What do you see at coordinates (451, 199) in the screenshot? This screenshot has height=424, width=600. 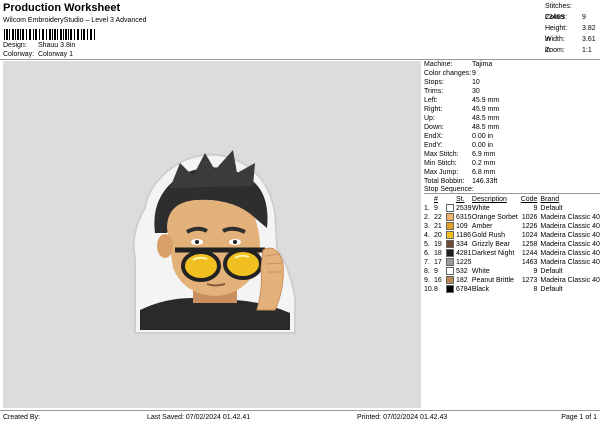 I see `col-swatch` at bounding box center [451, 199].